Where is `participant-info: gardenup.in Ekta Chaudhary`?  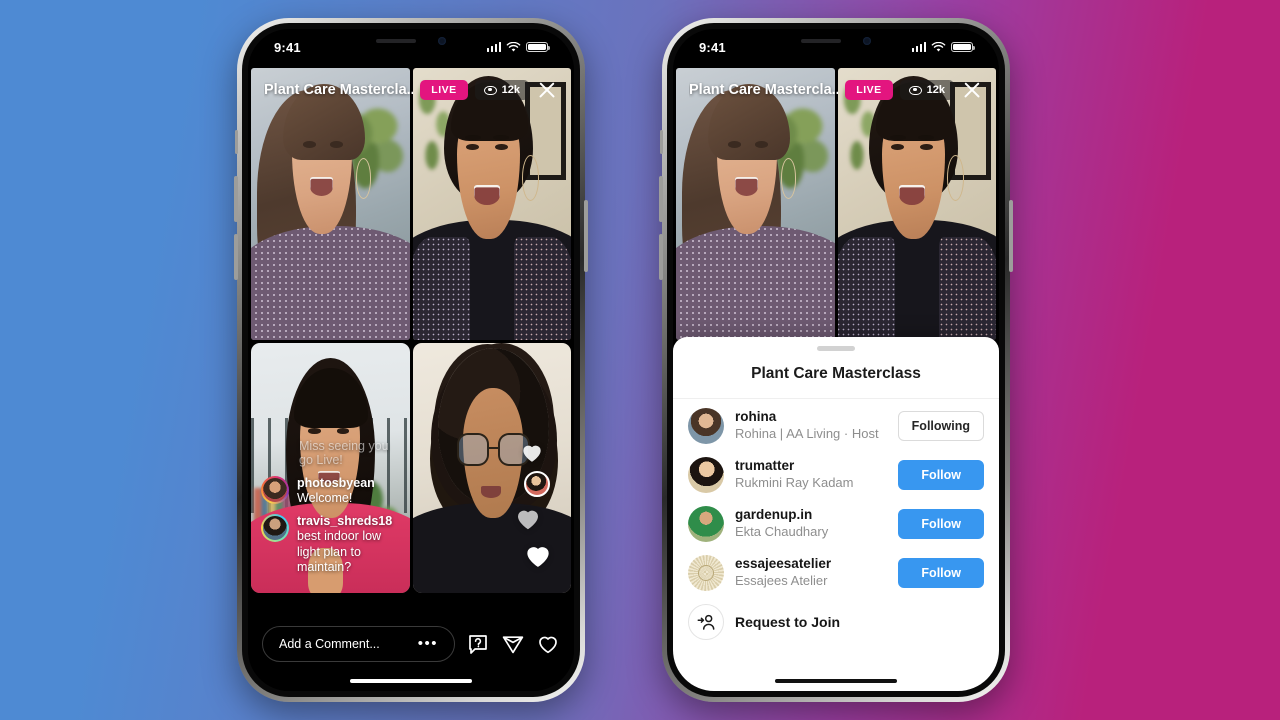
participant-info: gardenup.in Ekta Chaudhary is located at coordinates (811, 523).